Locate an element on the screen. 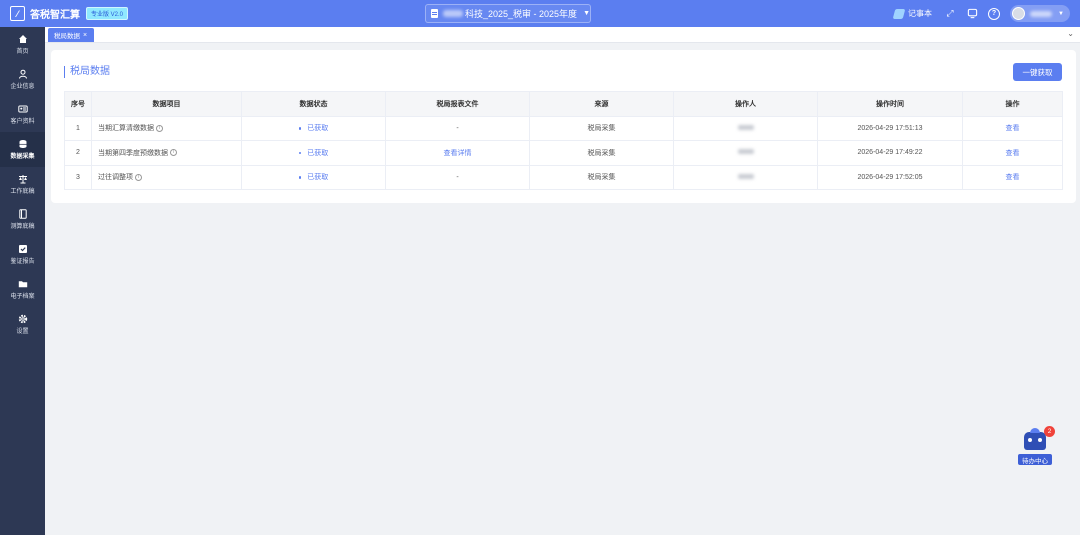  edition-badge: 专业版 V2.0 is located at coordinates (107, 13).